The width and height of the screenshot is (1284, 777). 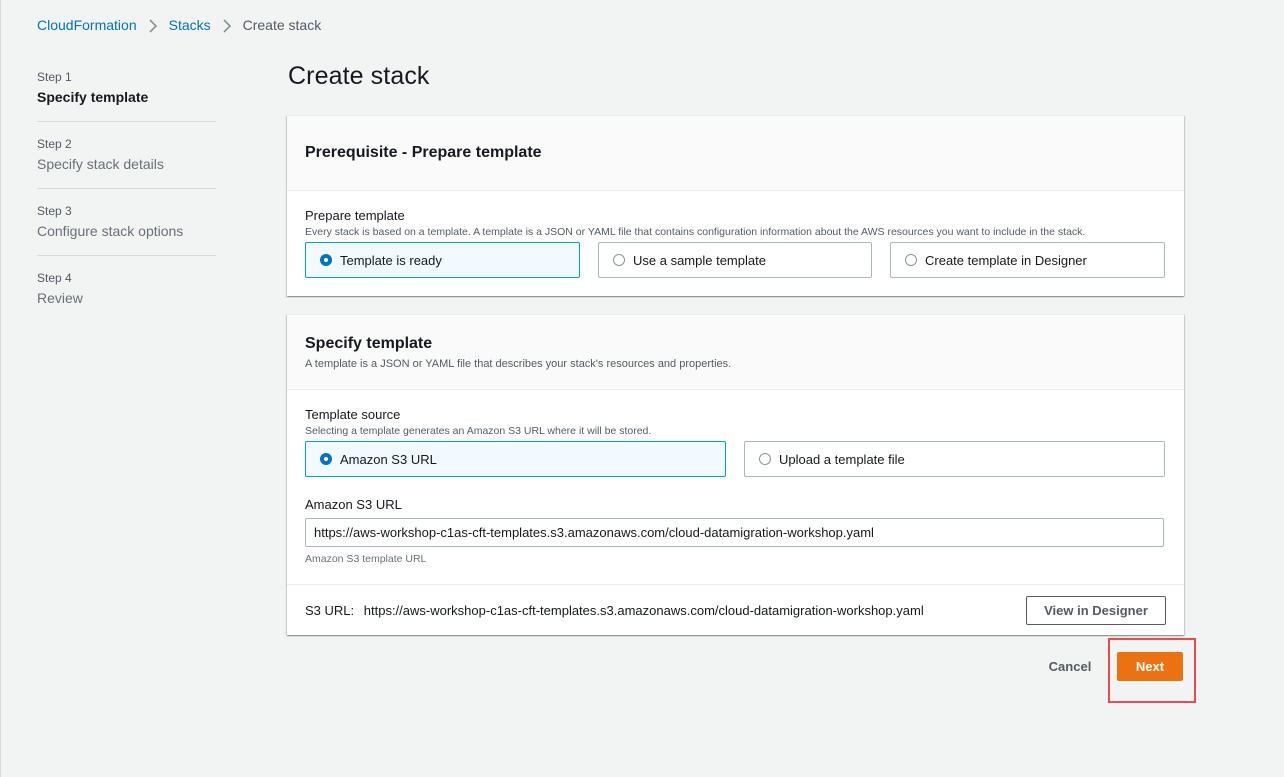 What do you see at coordinates (54, 278) in the screenshot?
I see `step-number: Step 4` at bounding box center [54, 278].